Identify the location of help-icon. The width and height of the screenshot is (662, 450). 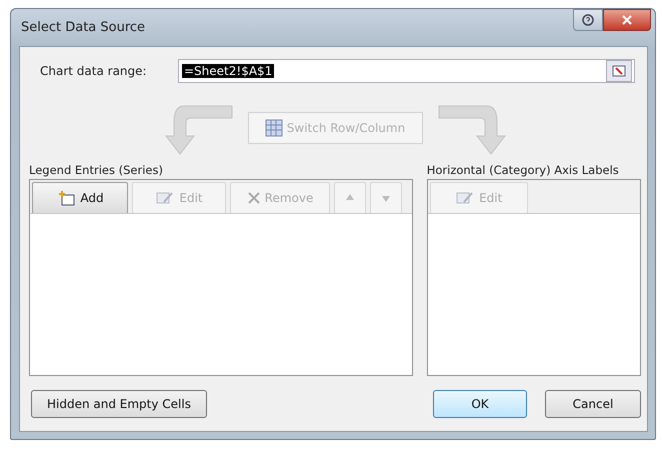
(588, 20).